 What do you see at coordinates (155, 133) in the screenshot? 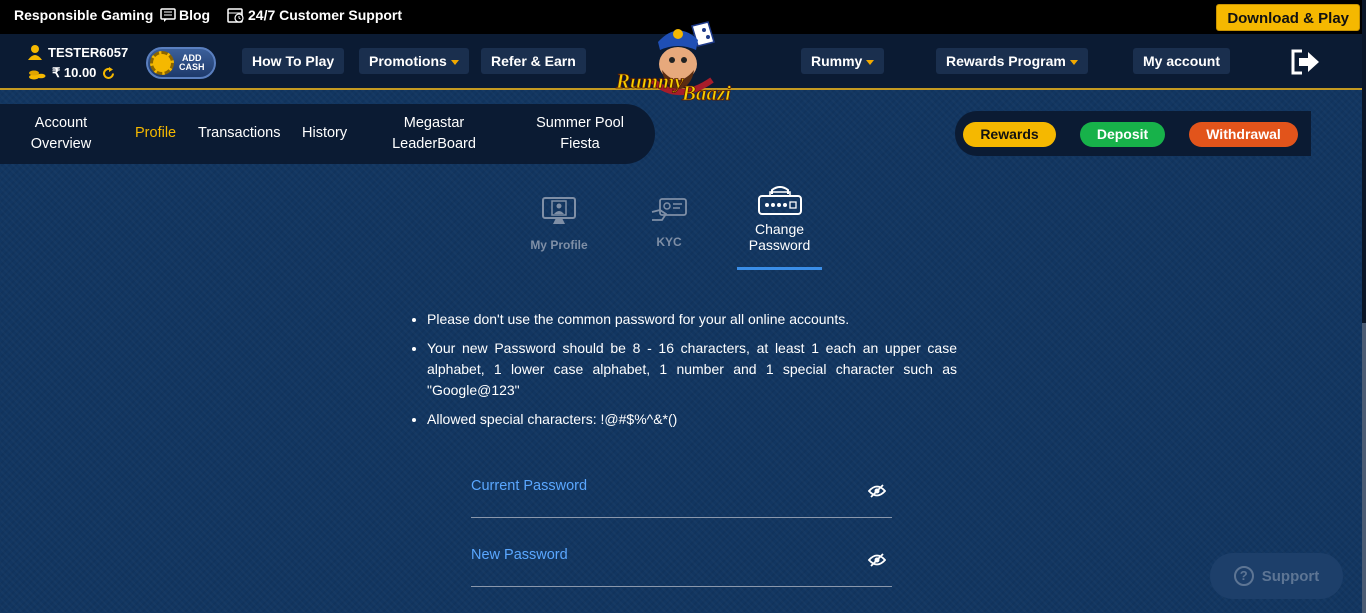
I see `subnav-profile: Profile` at bounding box center [155, 133].